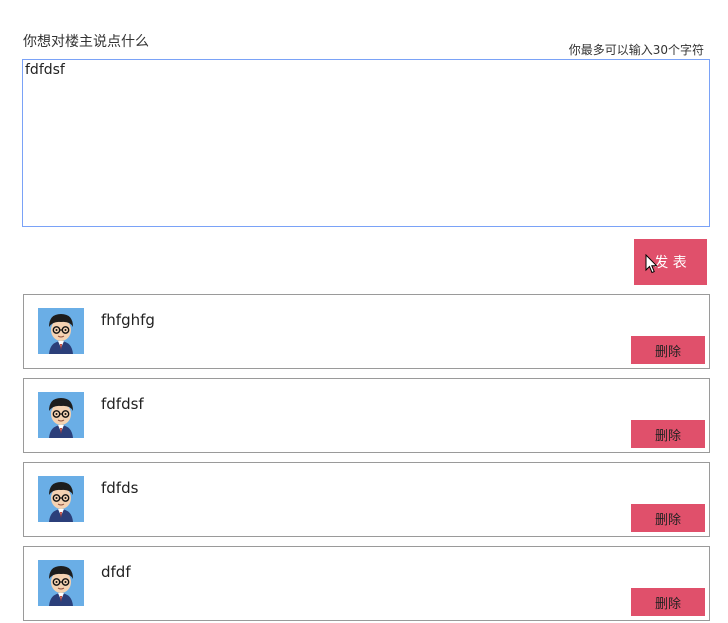 This screenshot has width=728, height=623. I want to click on char-limit-hint: 你最多可以输入30个字符, so click(636, 50).